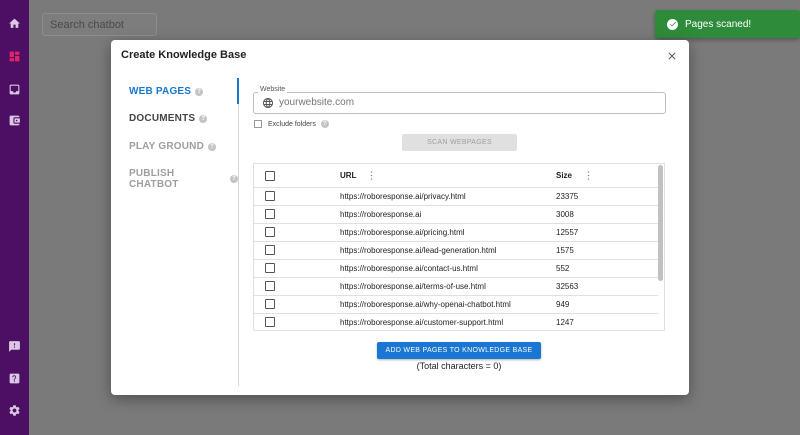 Image resolution: width=800 pixels, height=435 pixels. I want to click on size-cell: 23375, so click(567, 196).